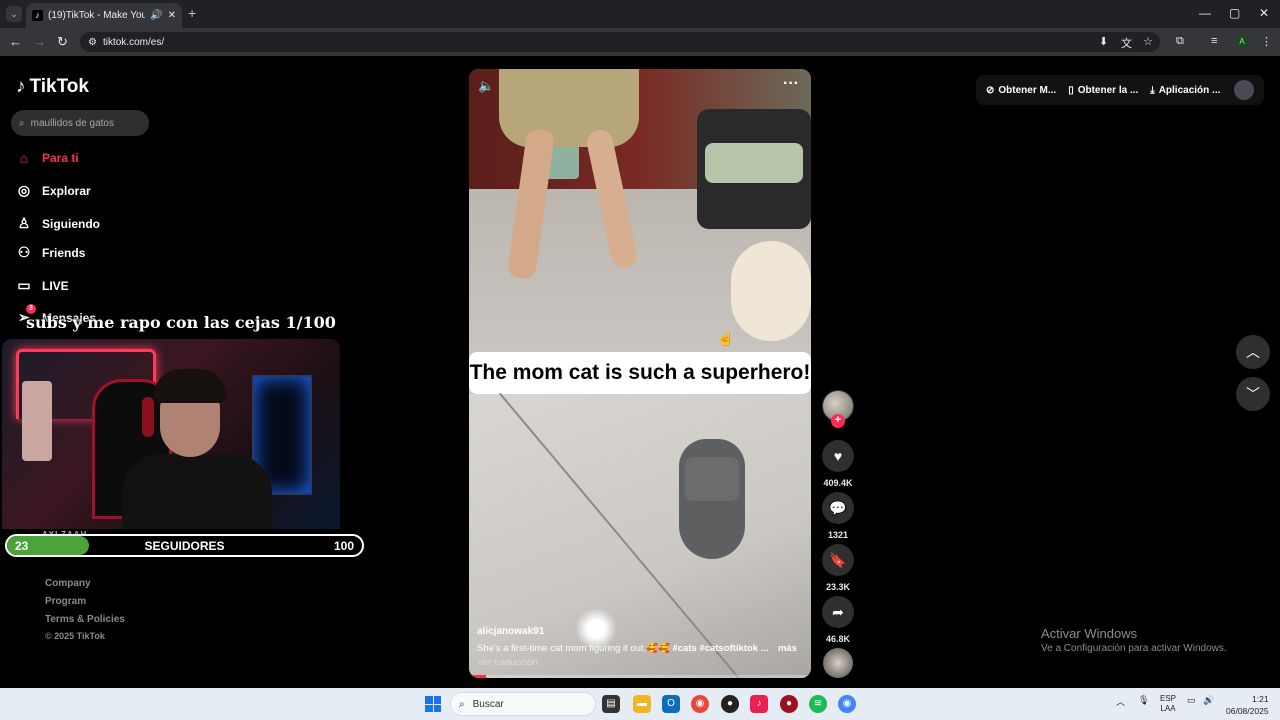  Describe the element at coordinates (1148, 41) in the screenshot. I see `bookmark-star-icon: ☆` at that location.